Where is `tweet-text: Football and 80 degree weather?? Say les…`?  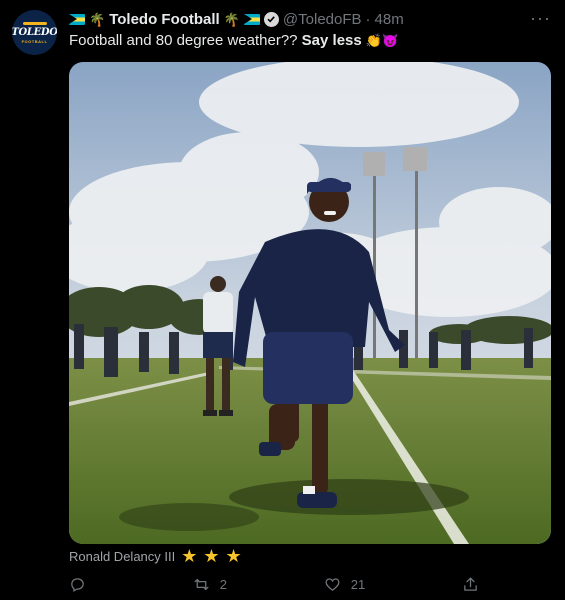
tweet-text: Football and 80 degree weather?? Say les… is located at coordinates (233, 41).